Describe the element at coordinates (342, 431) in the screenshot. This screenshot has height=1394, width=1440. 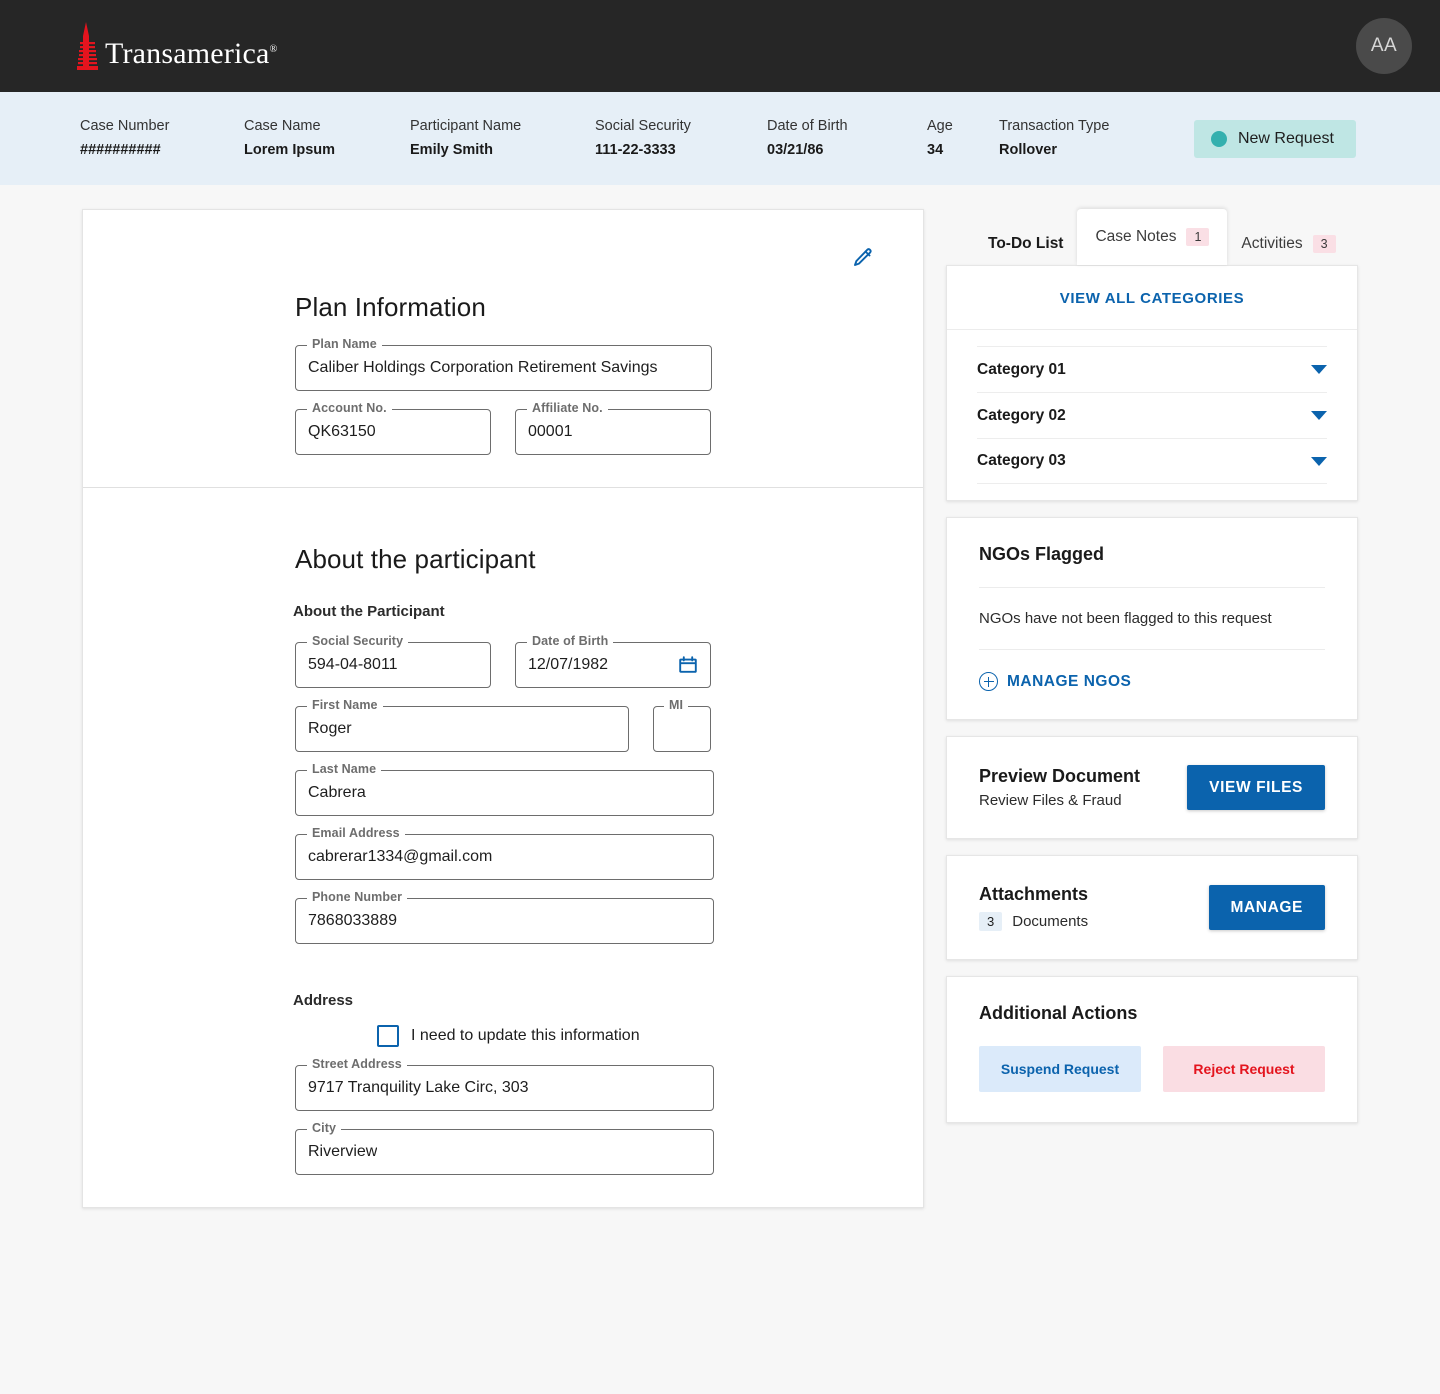
I see `account-no-value: QK63150` at that location.